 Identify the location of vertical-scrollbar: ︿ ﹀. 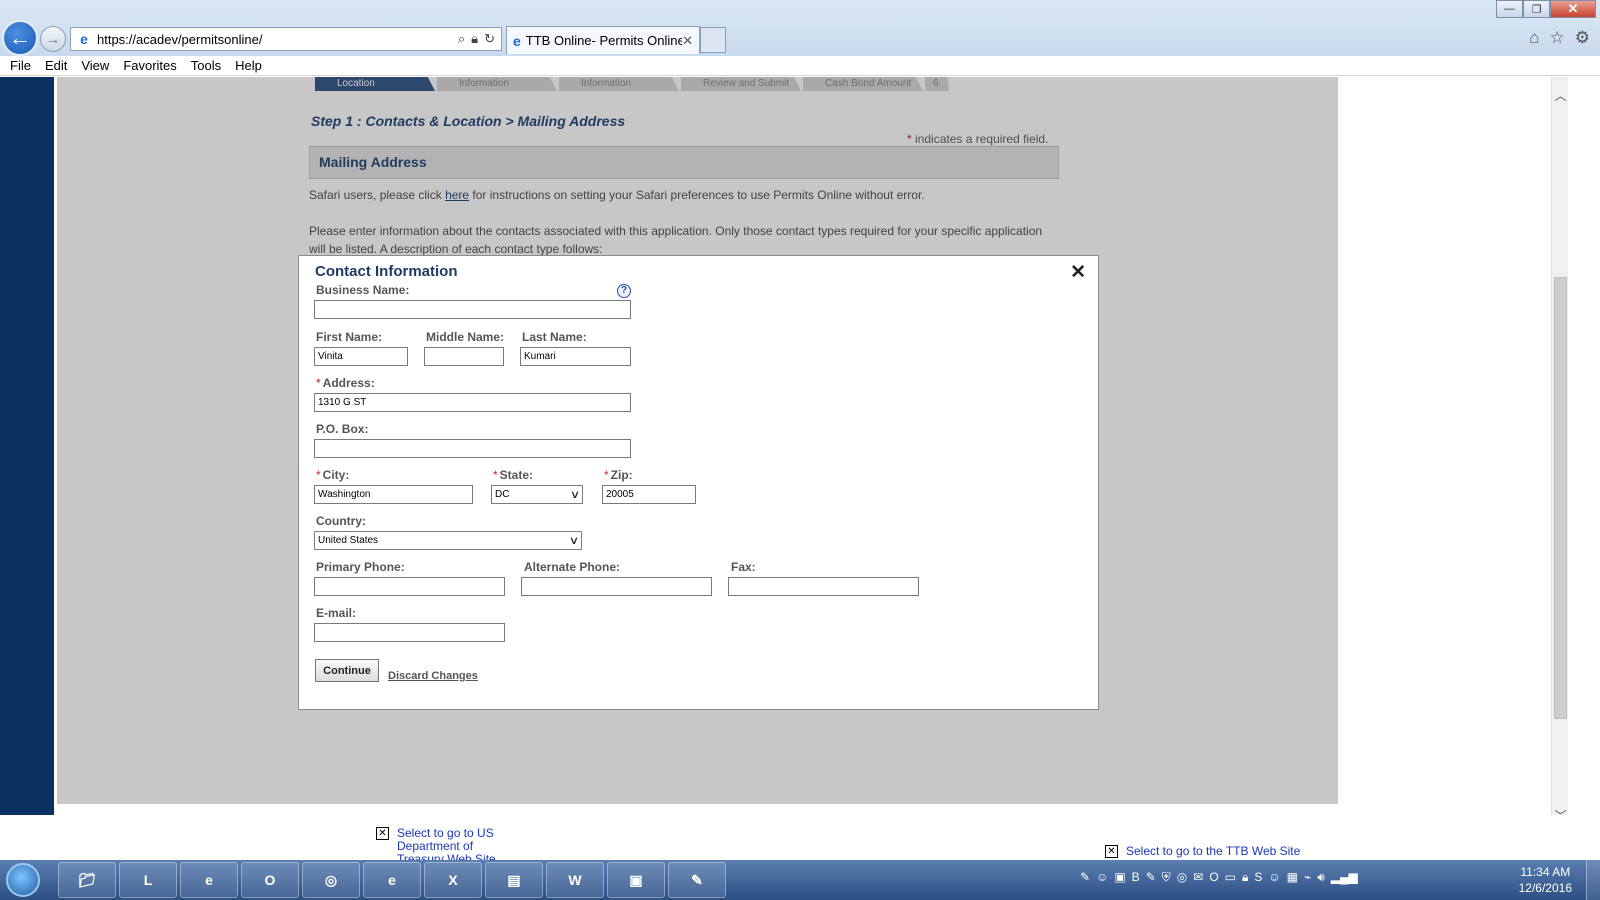
(1559, 446).